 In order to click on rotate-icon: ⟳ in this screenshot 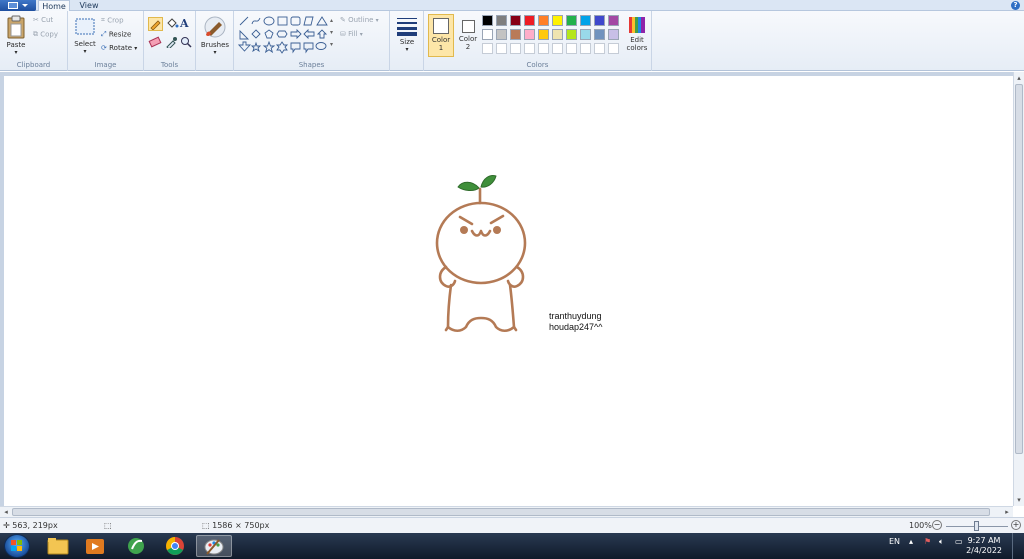, I will do `click(104, 48)`.